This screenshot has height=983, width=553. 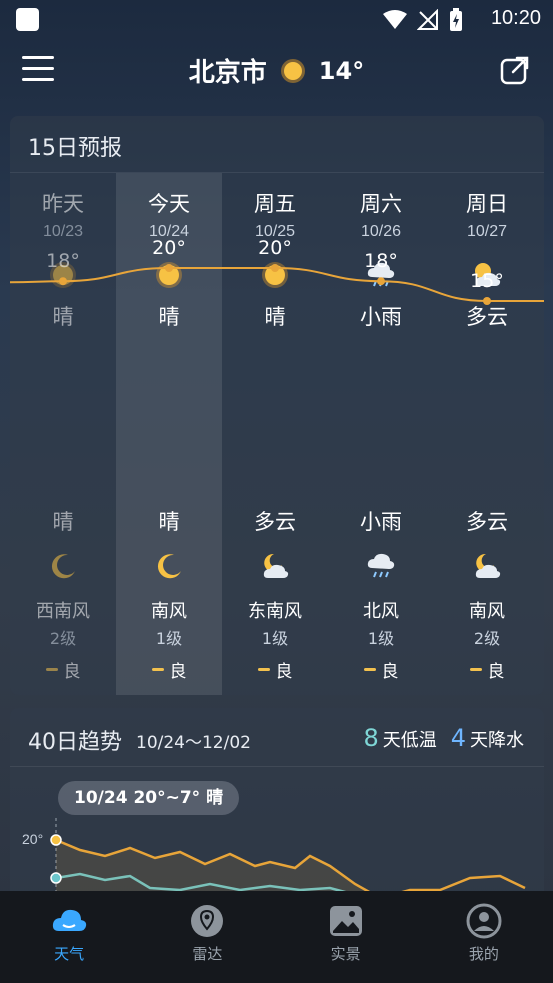 What do you see at coordinates (515, 70) in the screenshot?
I see `share-icon` at bounding box center [515, 70].